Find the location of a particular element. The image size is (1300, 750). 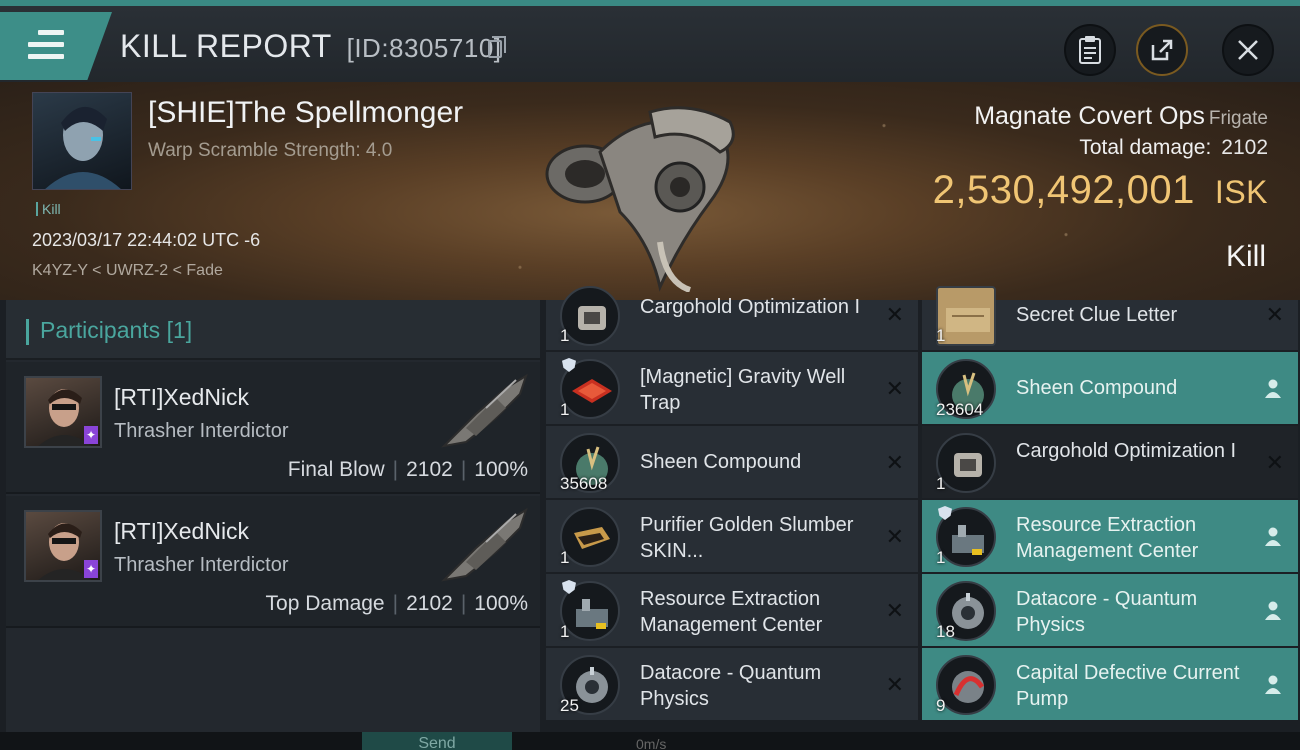

item-row: 1 Purifier Golden Slumber SKIN... ✕ is located at coordinates (732, 536).